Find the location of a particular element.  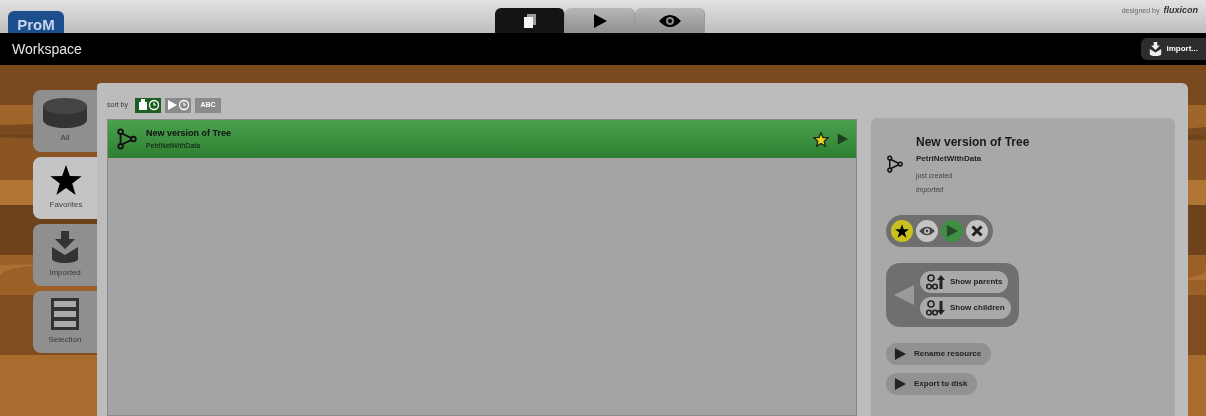

command-button: Export to disk is located at coordinates (932, 384).